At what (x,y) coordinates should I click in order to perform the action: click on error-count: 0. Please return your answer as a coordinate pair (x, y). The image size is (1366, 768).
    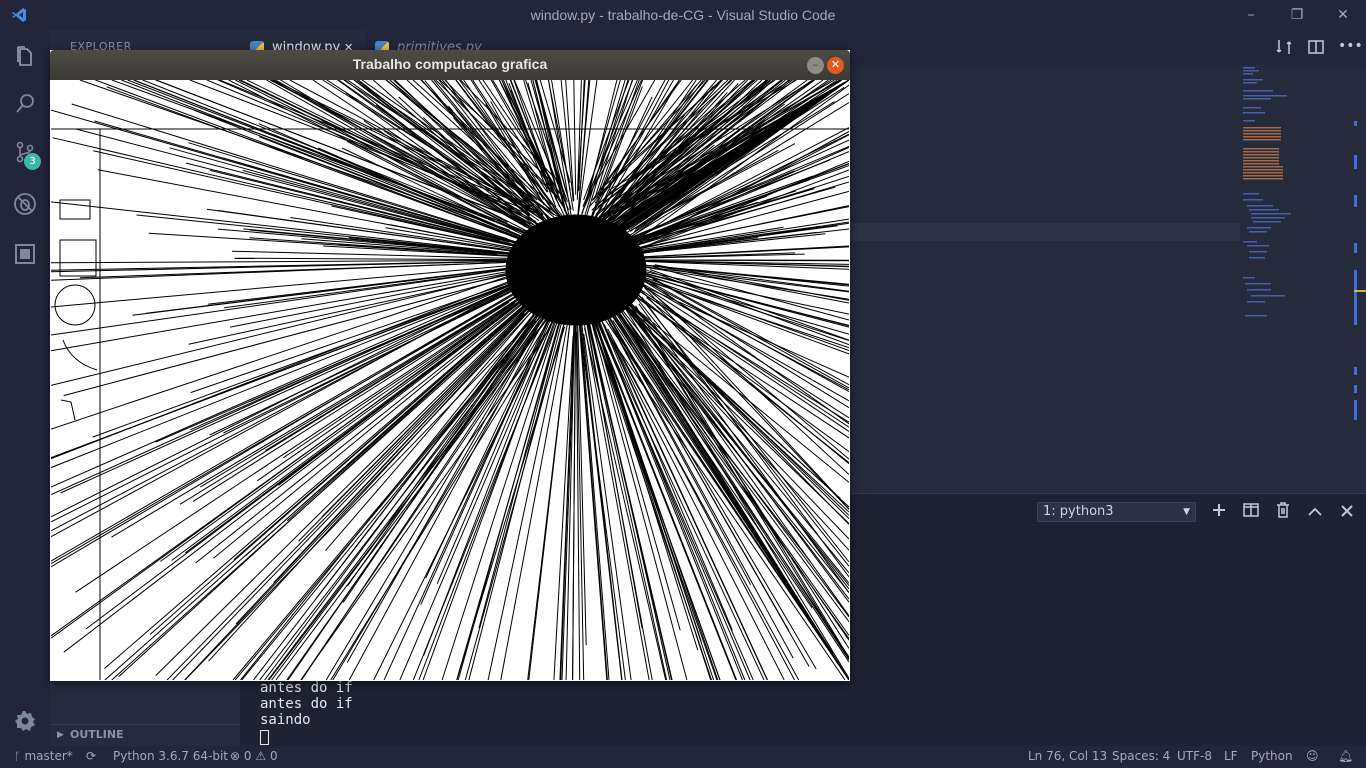
    Looking at the image, I should click on (247, 756).